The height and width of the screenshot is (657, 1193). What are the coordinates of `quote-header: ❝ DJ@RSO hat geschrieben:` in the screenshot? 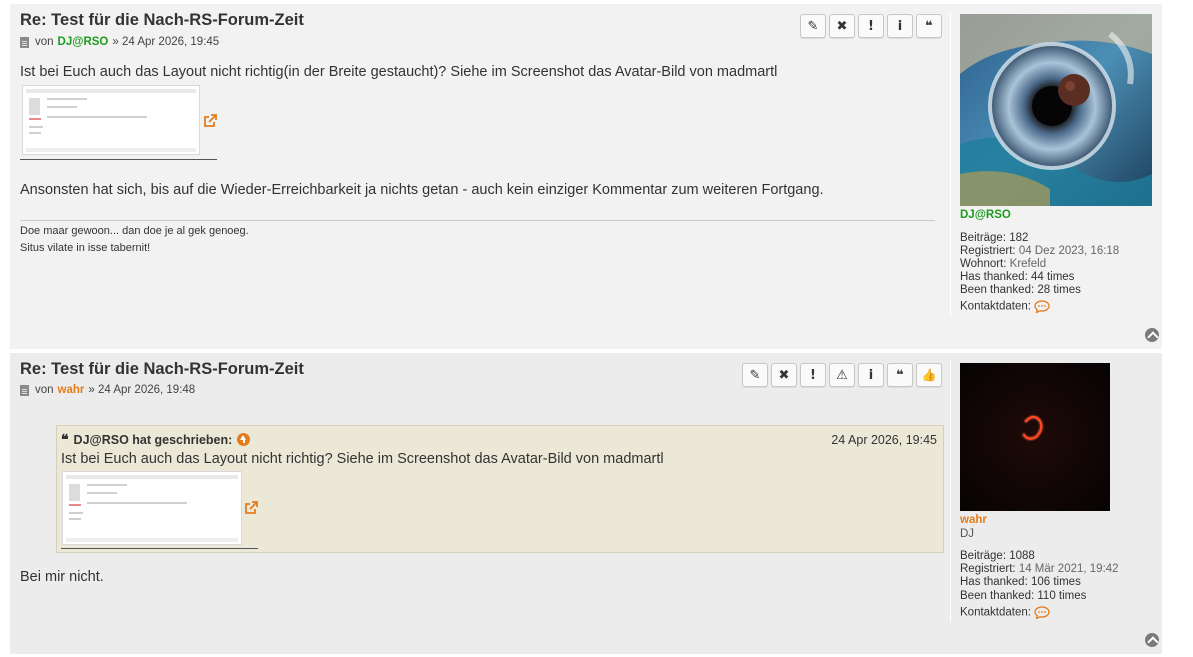 It's located at (156, 439).